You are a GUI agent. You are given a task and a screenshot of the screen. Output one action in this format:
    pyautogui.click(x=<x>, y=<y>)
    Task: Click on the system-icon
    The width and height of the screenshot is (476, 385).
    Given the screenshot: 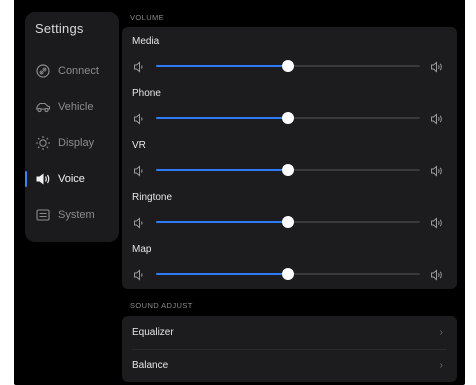 What is the action you would take?
    pyautogui.click(x=43, y=215)
    